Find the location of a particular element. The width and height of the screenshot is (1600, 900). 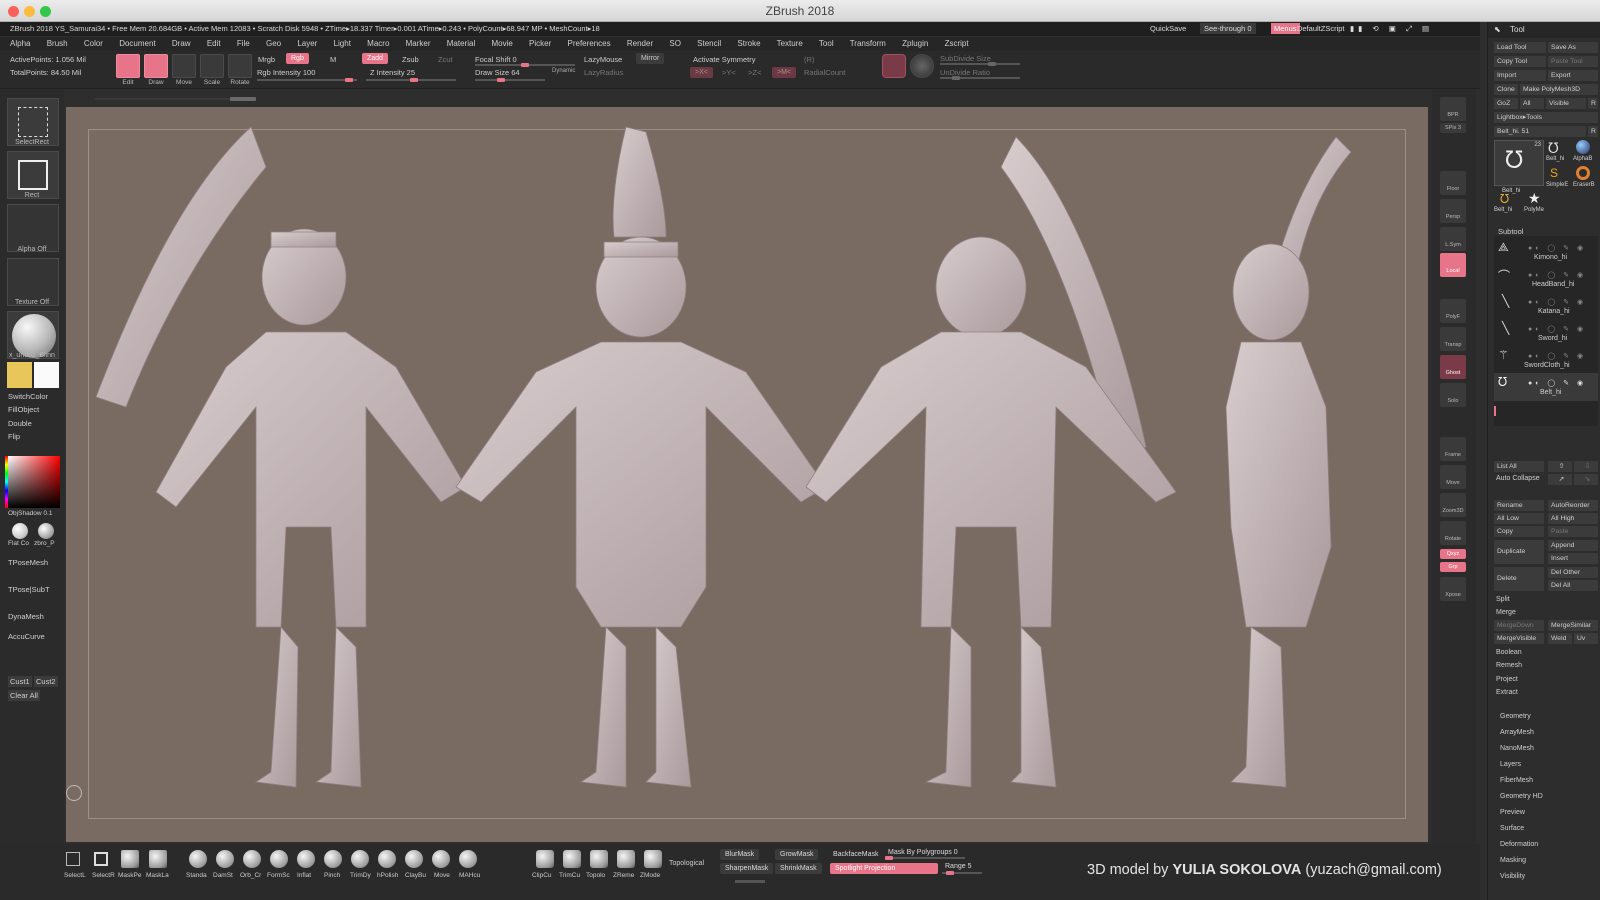

clipcurve-icon is located at coordinates (545, 859).